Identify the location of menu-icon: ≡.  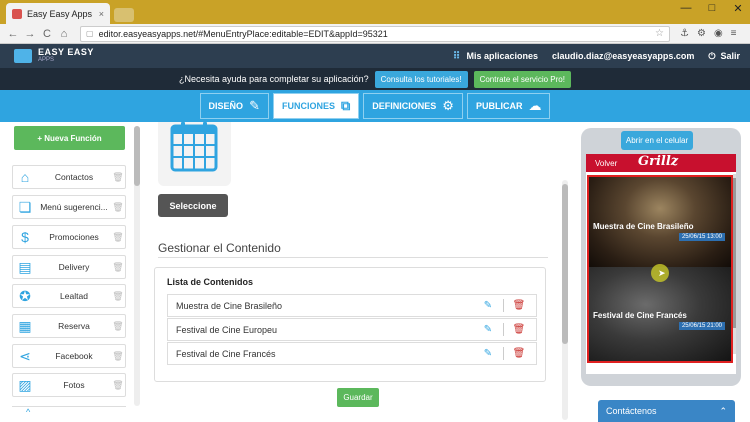
(734, 33).